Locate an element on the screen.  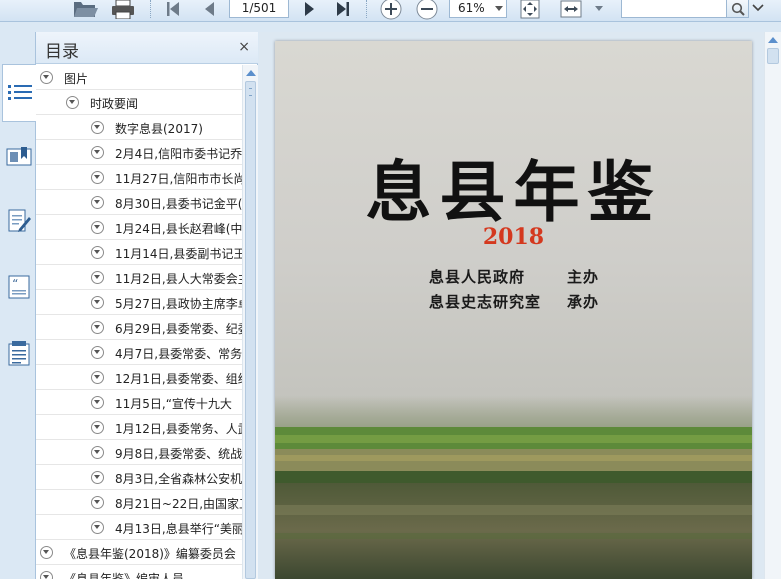
outline-item-label: 11月27日,信阳市市长尚 is located at coordinates (178, 179).